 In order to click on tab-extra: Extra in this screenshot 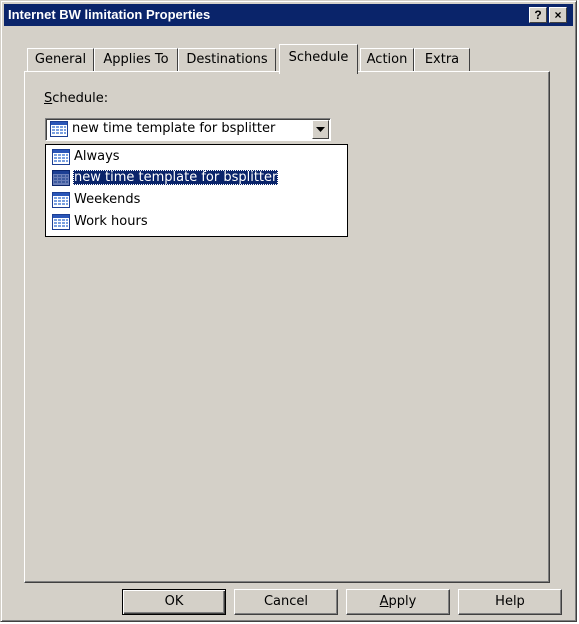, I will do `click(442, 60)`.